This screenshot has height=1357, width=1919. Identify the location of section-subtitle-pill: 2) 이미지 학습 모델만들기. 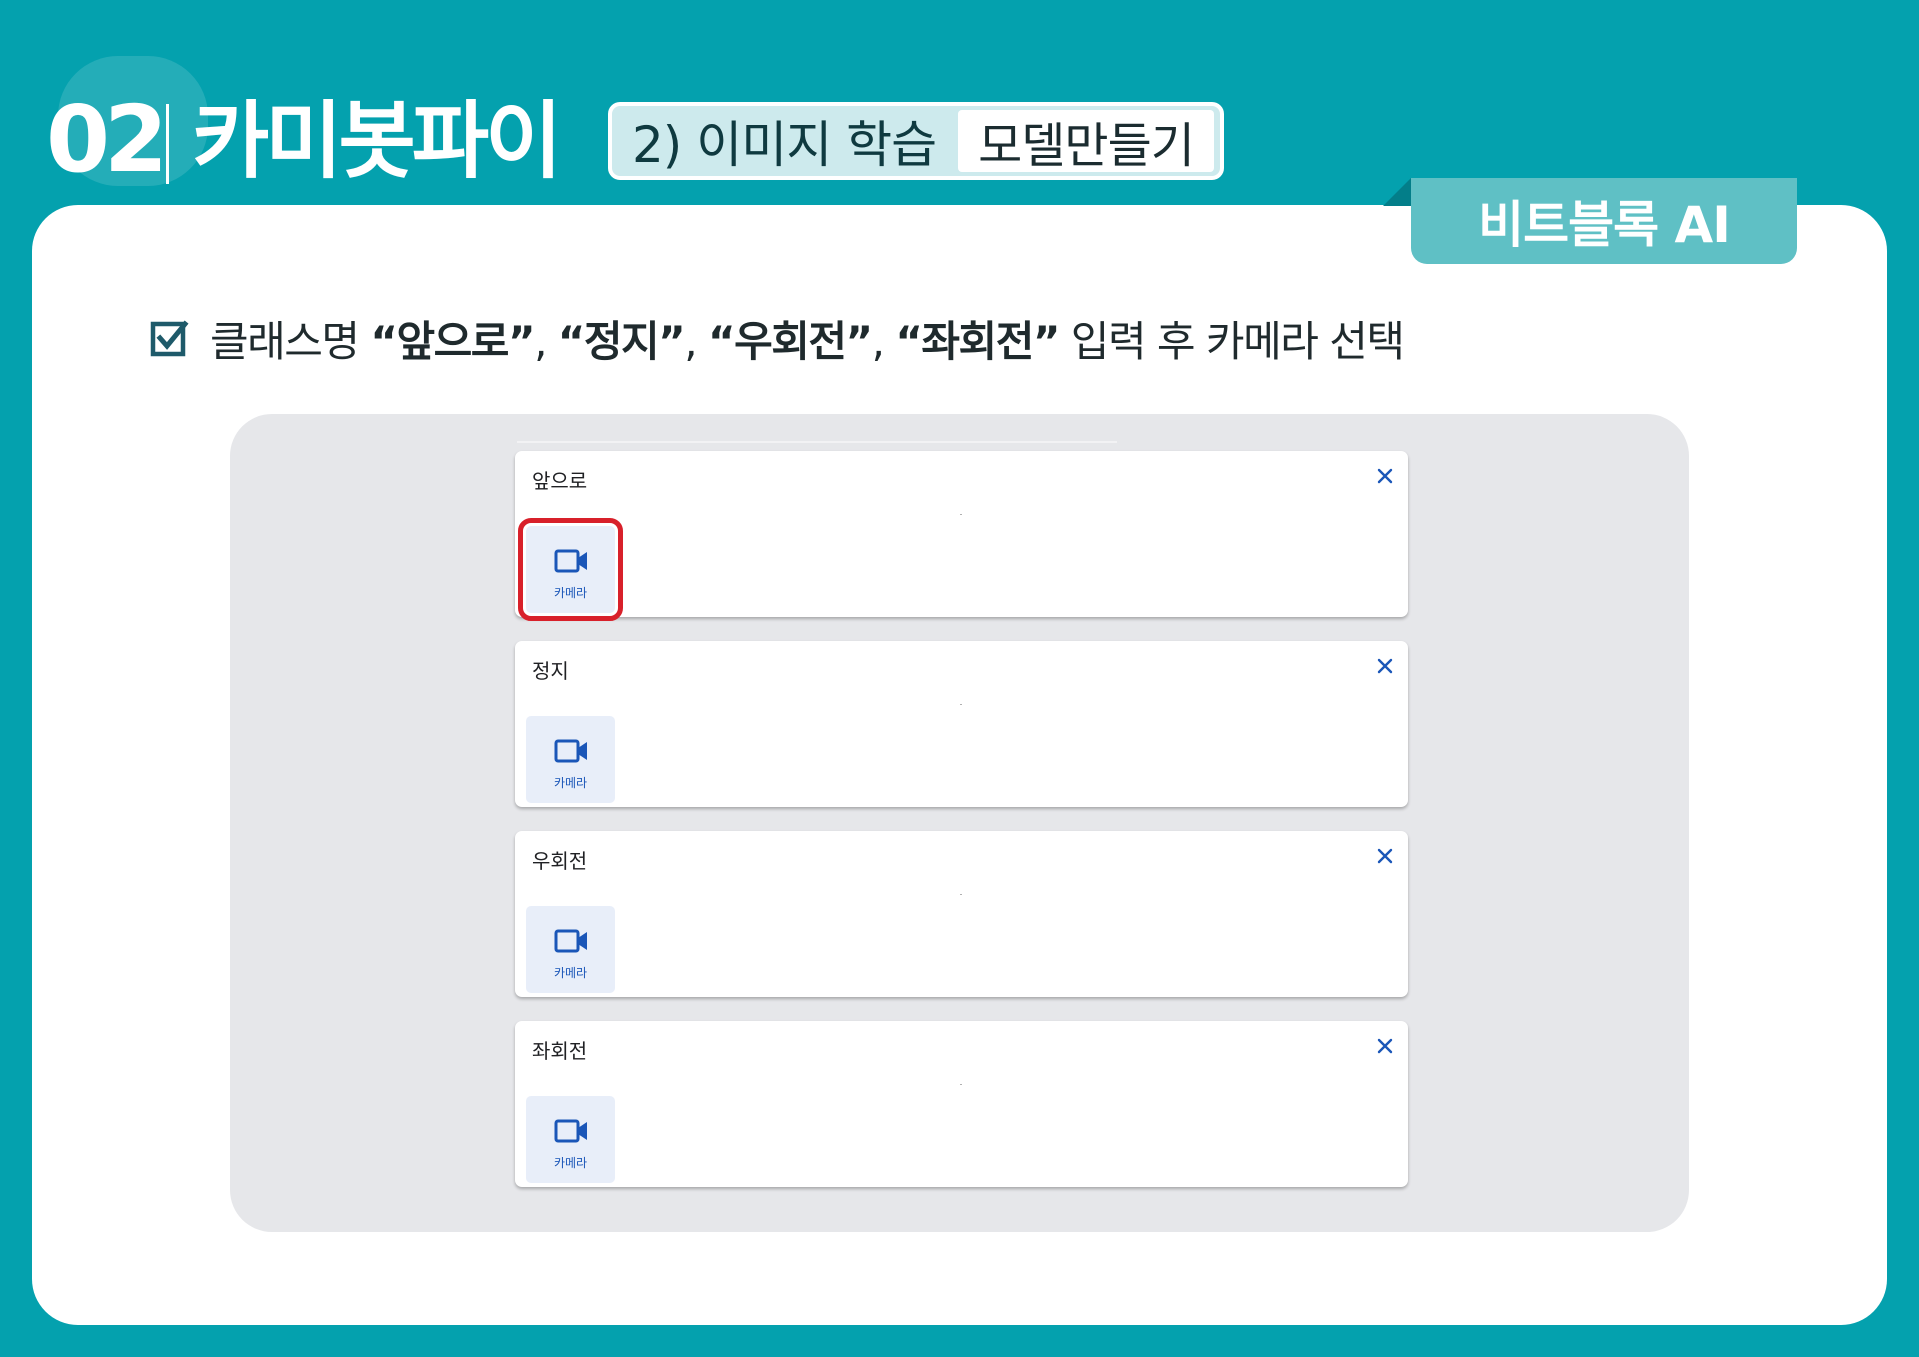
(916, 141).